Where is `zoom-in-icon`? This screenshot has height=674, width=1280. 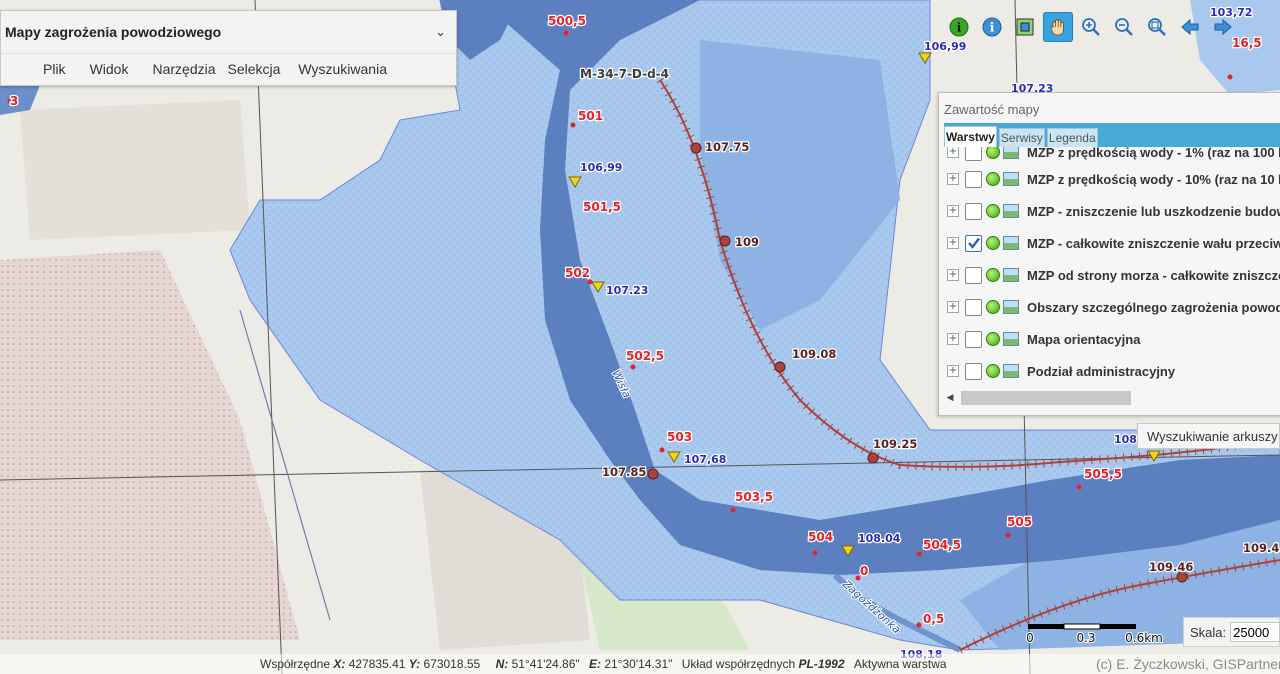
zoom-in-icon is located at coordinates (1091, 27).